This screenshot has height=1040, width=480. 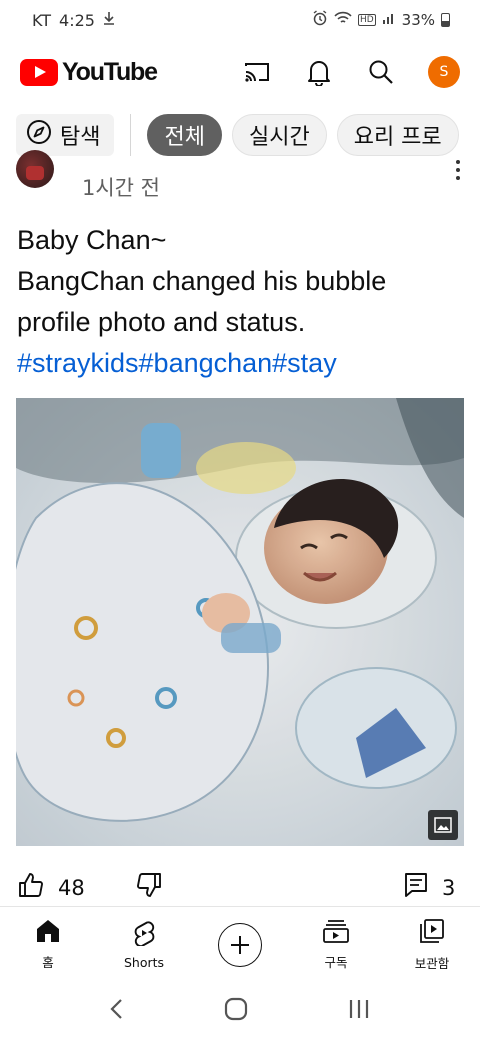 What do you see at coordinates (117, 1011) in the screenshot?
I see `back-icon` at bounding box center [117, 1011].